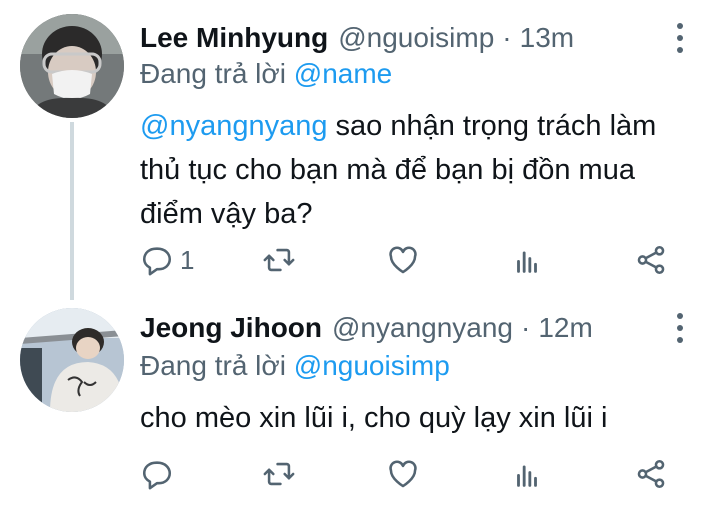  I want to click on replying-to: Đang trả lời @name, so click(266, 74).